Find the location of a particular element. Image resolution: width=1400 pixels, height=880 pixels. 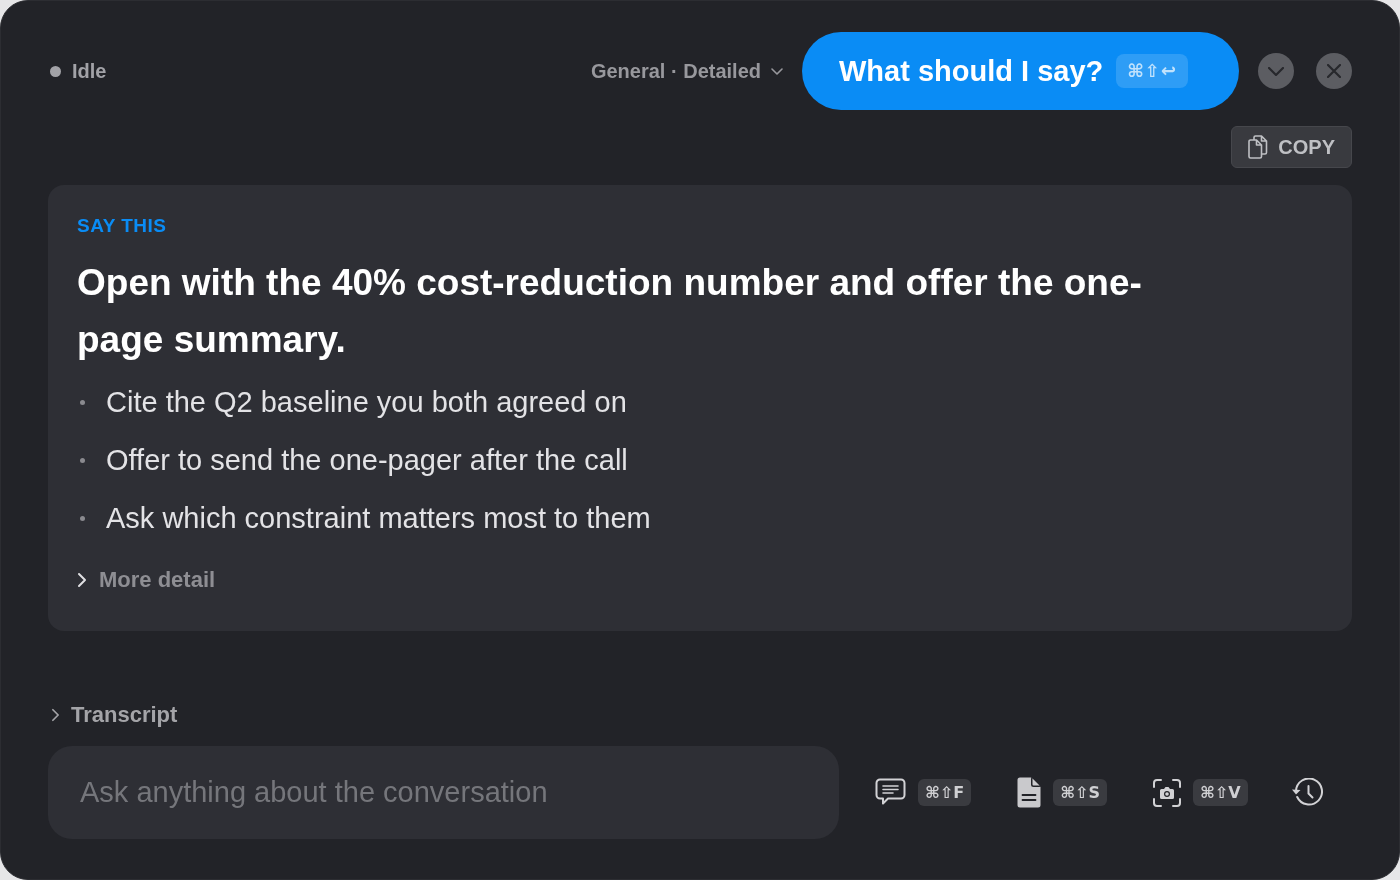

ask-input-field: Ask anything about the conversation is located at coordinates (443, 792).